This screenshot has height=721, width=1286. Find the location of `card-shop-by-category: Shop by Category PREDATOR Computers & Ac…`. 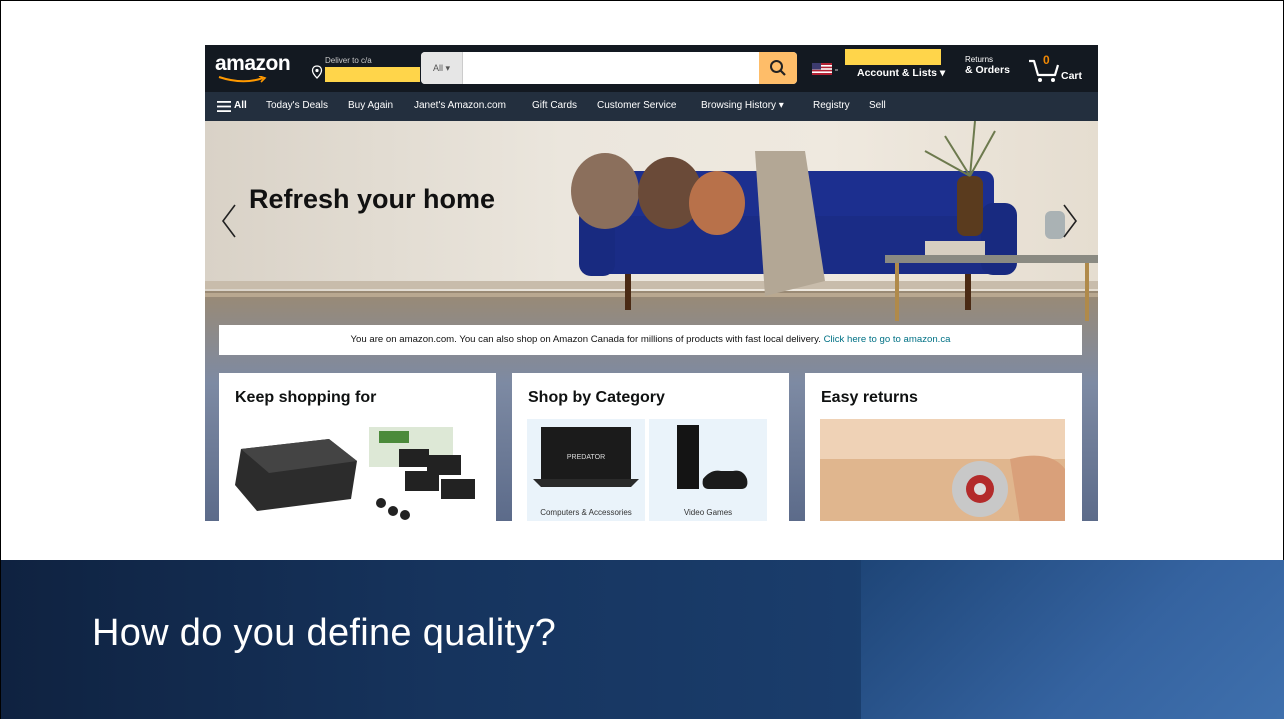

card-shop-by-category: Shop by Category PREDATOR Computers & Ac… is located at coordinates (650, 447).